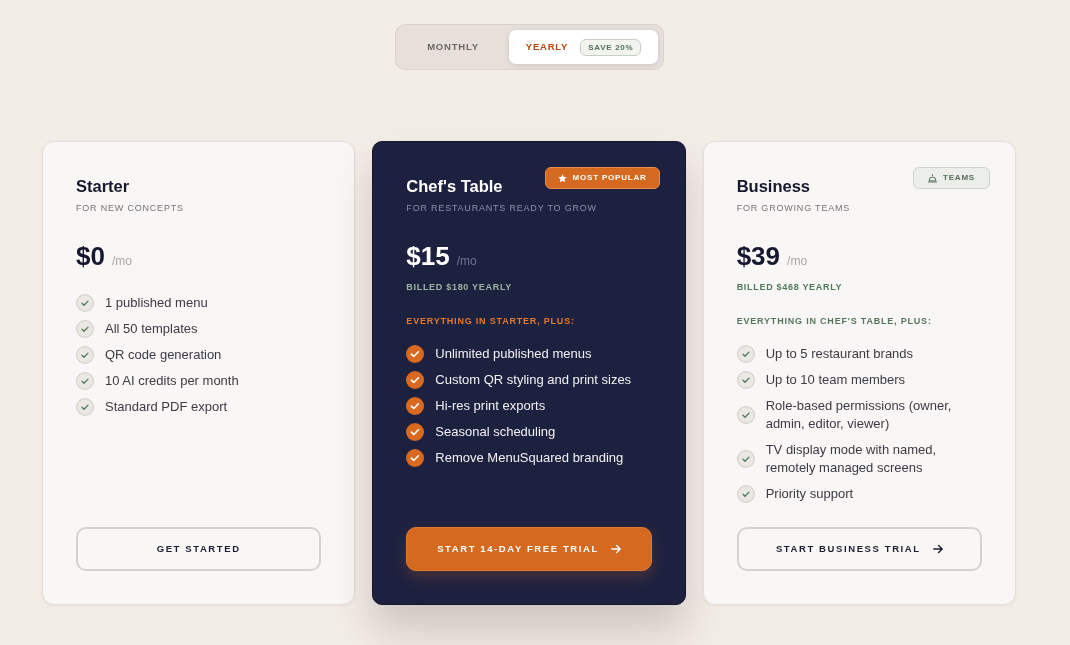  I want to click on discount-badge: SAVE 20%, so click(611, 47).